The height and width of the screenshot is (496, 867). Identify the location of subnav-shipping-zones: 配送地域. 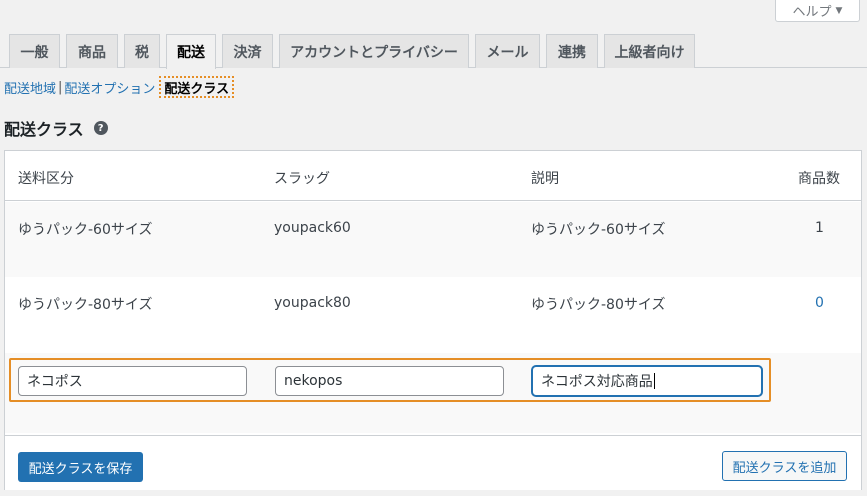
(30, 87).